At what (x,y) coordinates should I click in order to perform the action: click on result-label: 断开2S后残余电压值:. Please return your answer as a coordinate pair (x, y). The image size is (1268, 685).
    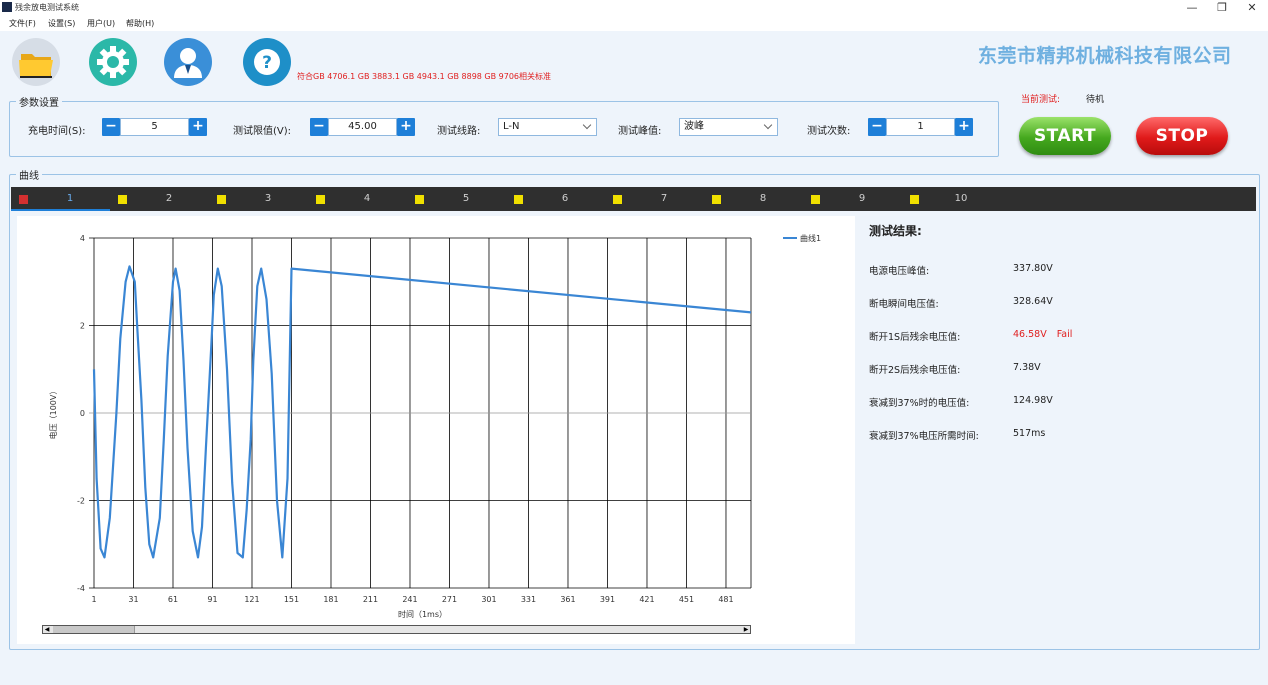
    Looking at the image, I should click on (915, 370).